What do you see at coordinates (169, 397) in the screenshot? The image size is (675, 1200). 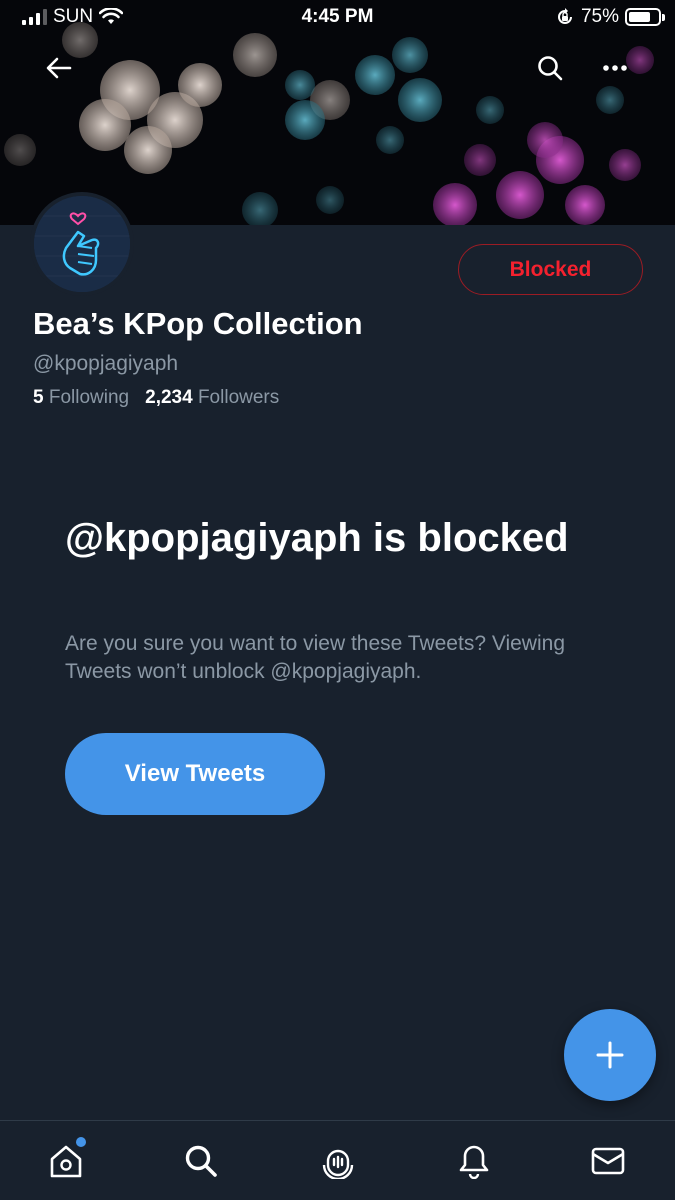 I see `followers-count: 2,234` at bounding box center [169, 397].